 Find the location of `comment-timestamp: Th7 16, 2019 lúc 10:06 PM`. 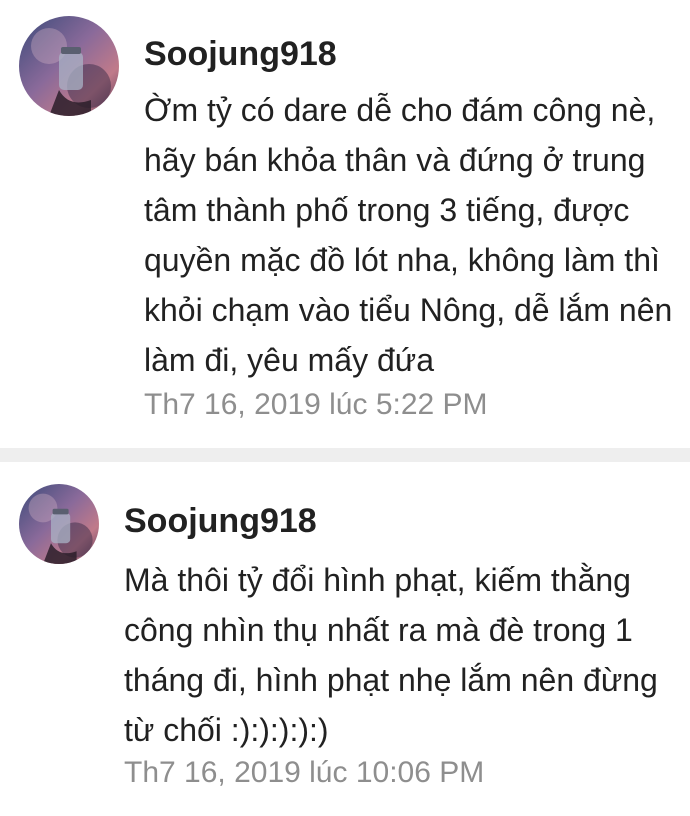

comment-timestamp: Th7 16, 2019 lúc 10:06 PM is located at coordinates (304, 772).